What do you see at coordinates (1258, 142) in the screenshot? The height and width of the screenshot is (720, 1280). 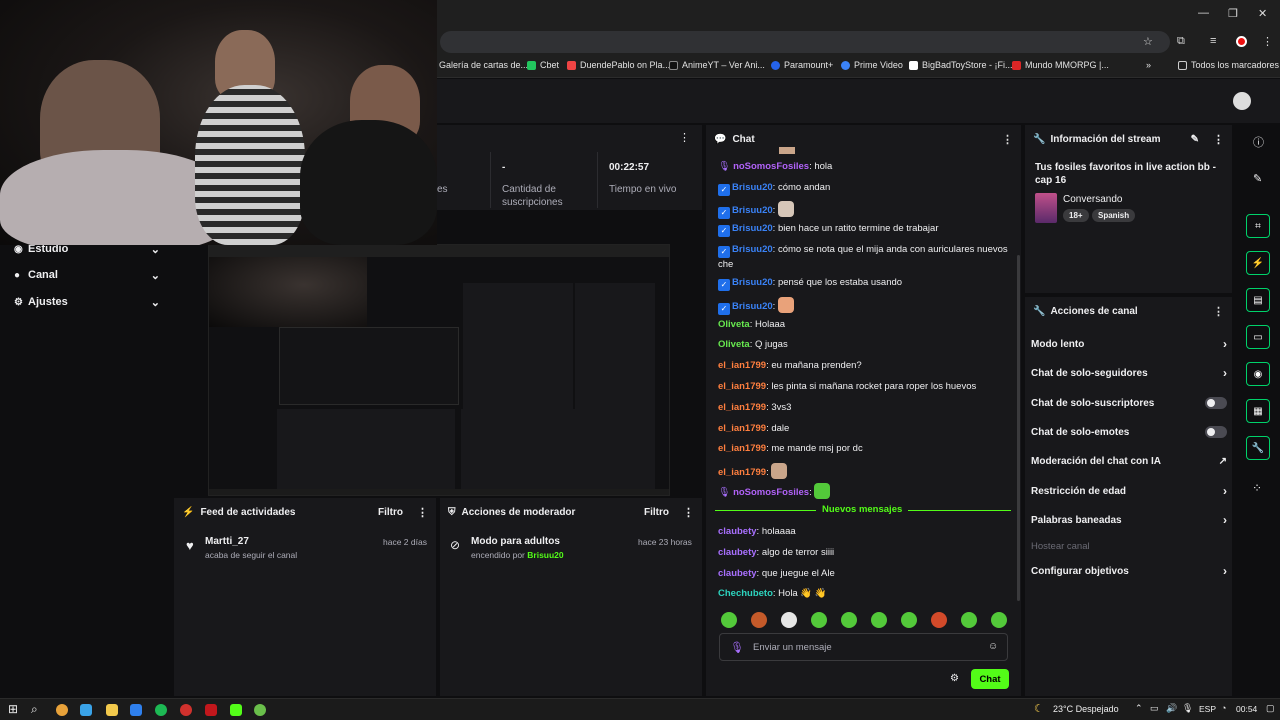 I see `info-icon: ⓘ` at bounding box center [1258, 142].